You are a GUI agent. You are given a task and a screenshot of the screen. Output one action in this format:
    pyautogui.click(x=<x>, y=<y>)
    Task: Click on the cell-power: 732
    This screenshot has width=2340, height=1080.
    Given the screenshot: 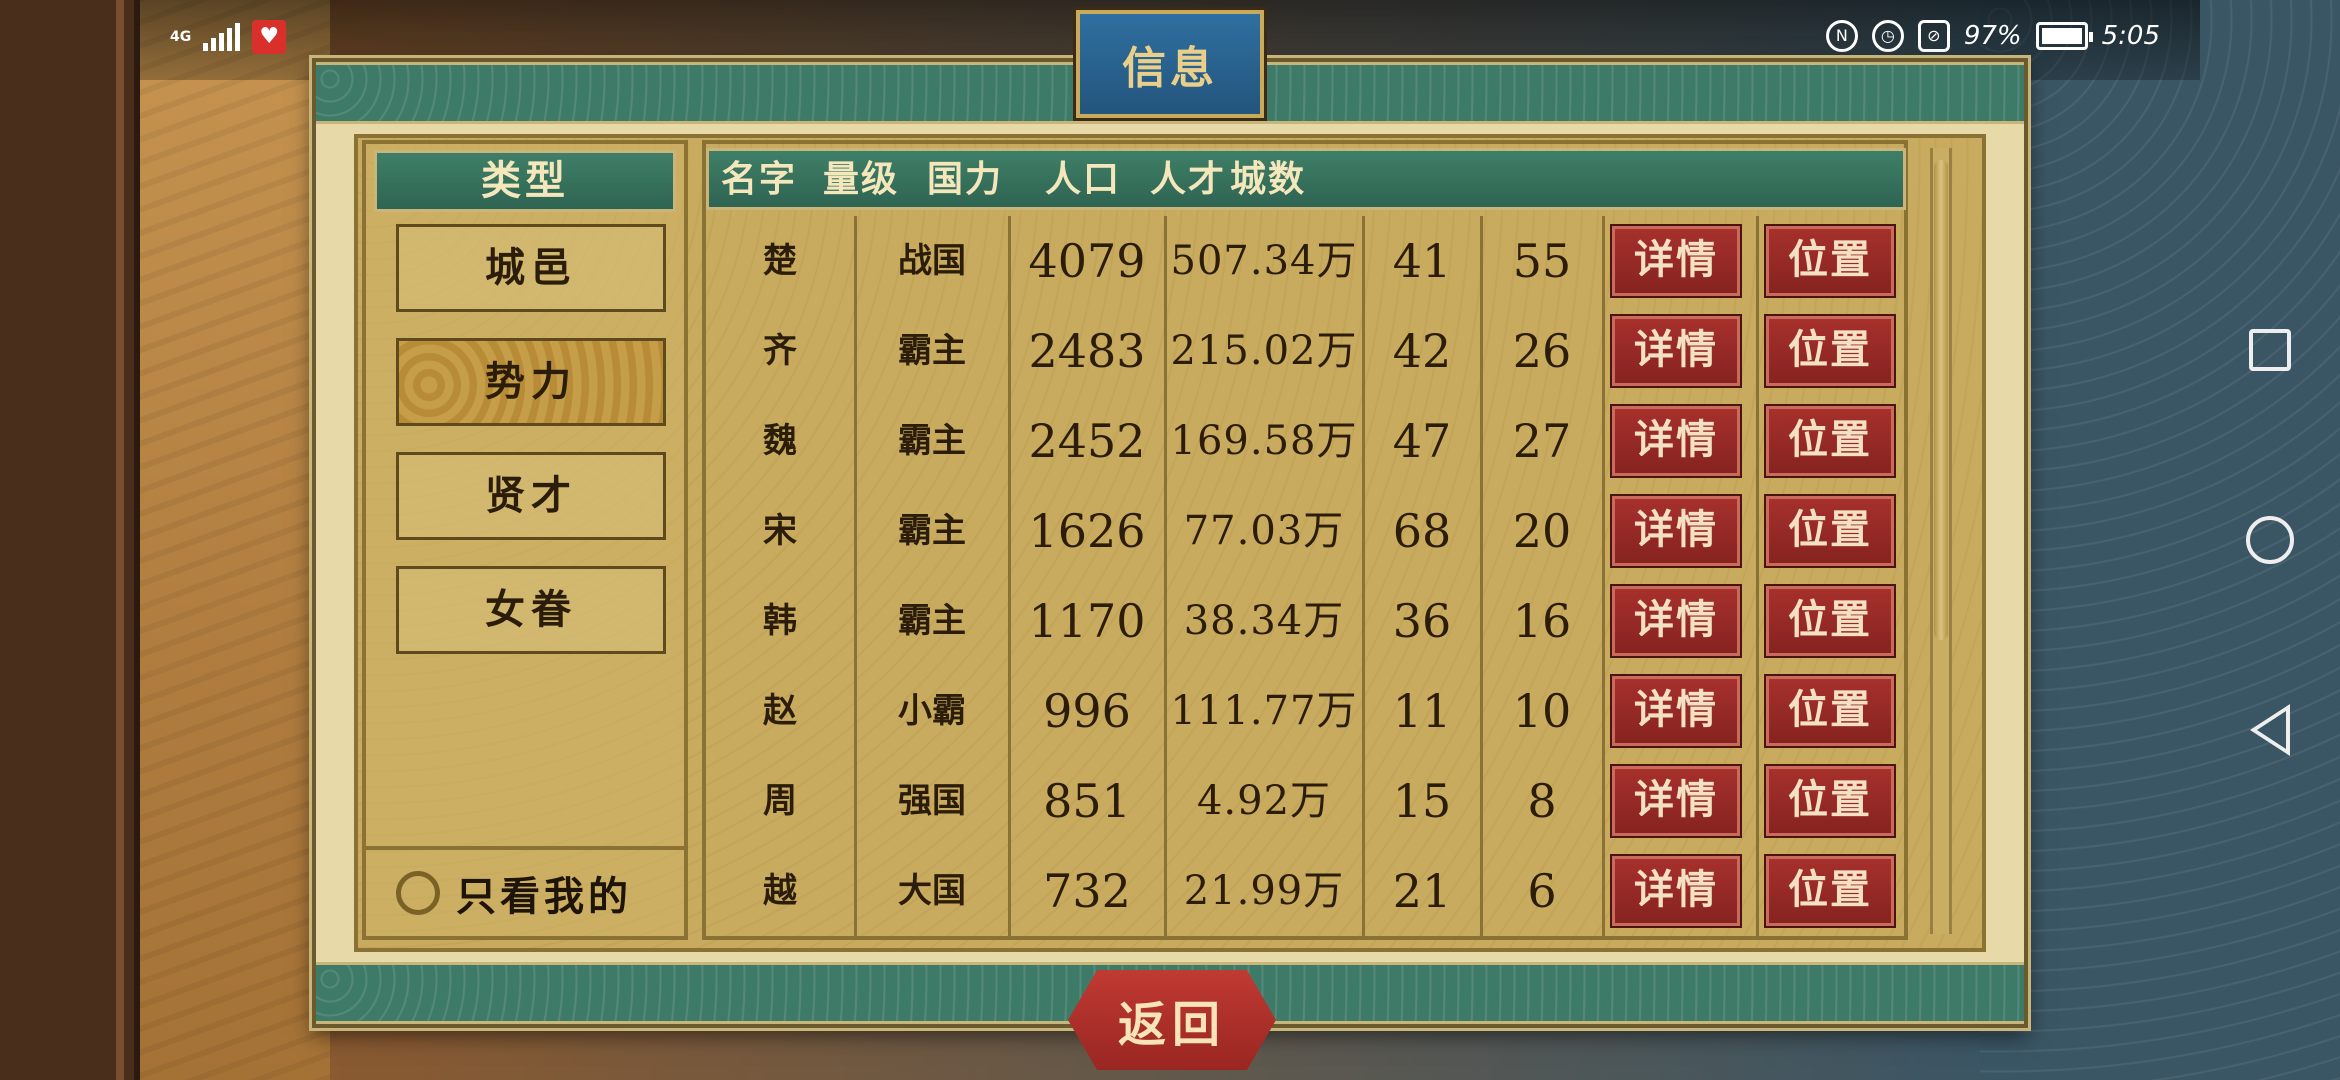 What is the action you would take?
    pyautogui.click(x=1087, y=891)
    